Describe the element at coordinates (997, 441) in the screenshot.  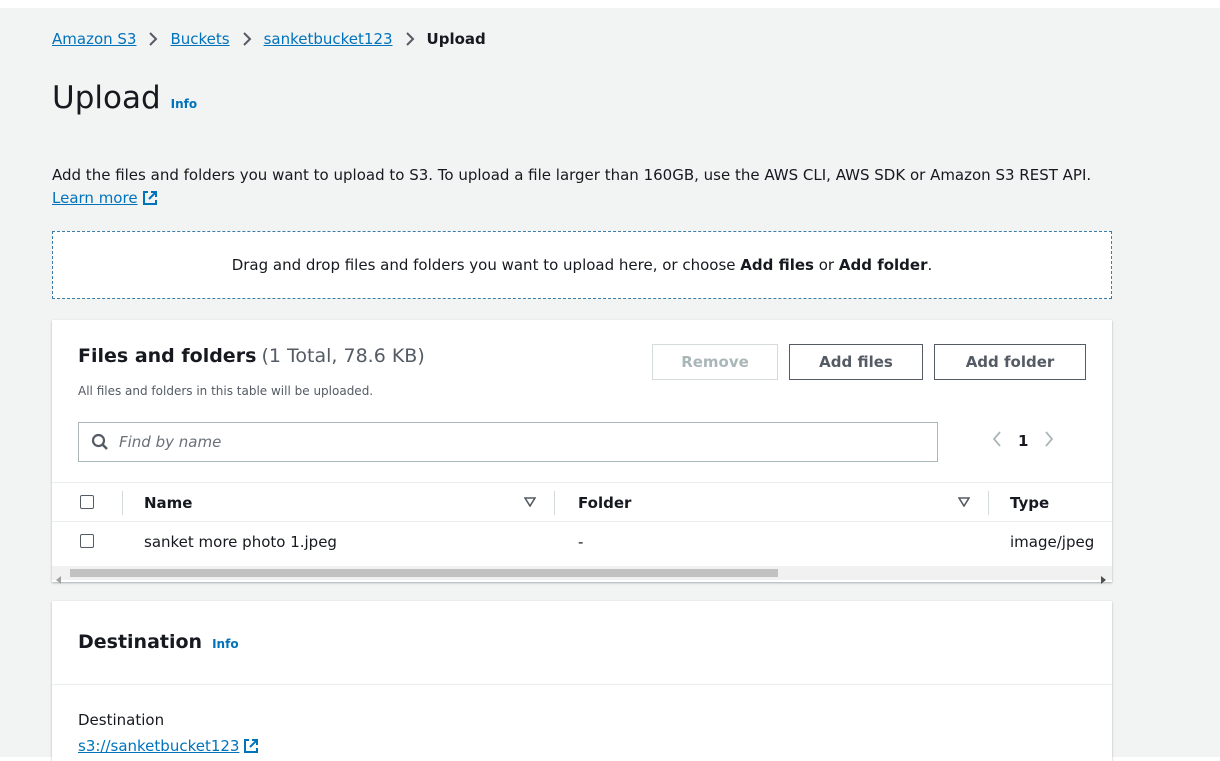
I see `previous-page-icon` at that location.